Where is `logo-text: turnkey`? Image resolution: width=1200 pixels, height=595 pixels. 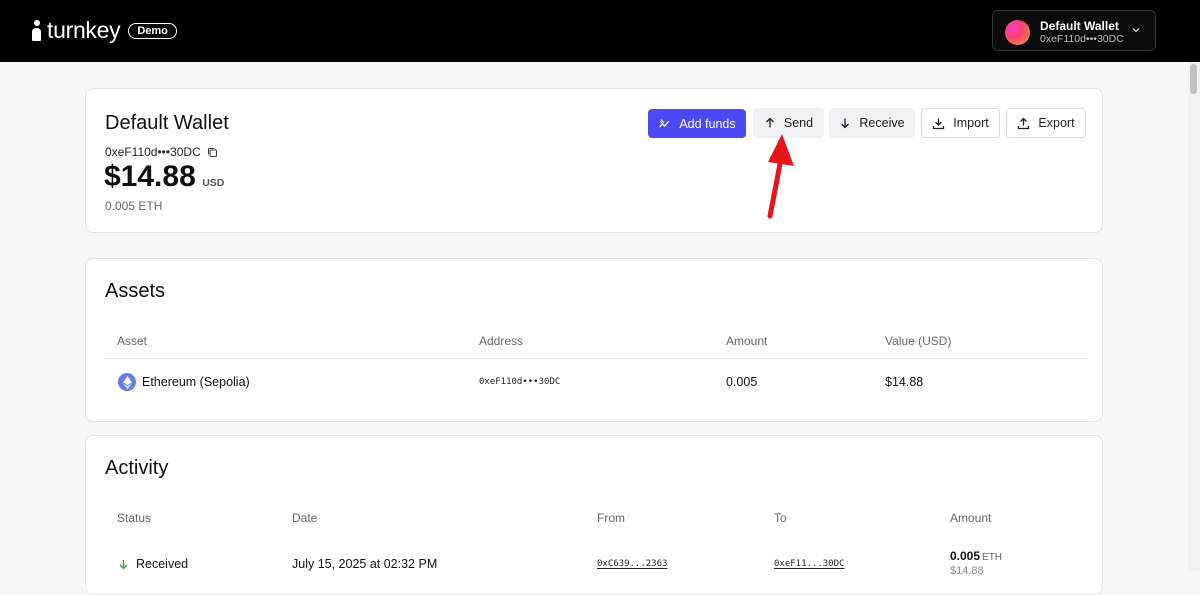 logo-text: turnkey is located at coordinates (84, 30).